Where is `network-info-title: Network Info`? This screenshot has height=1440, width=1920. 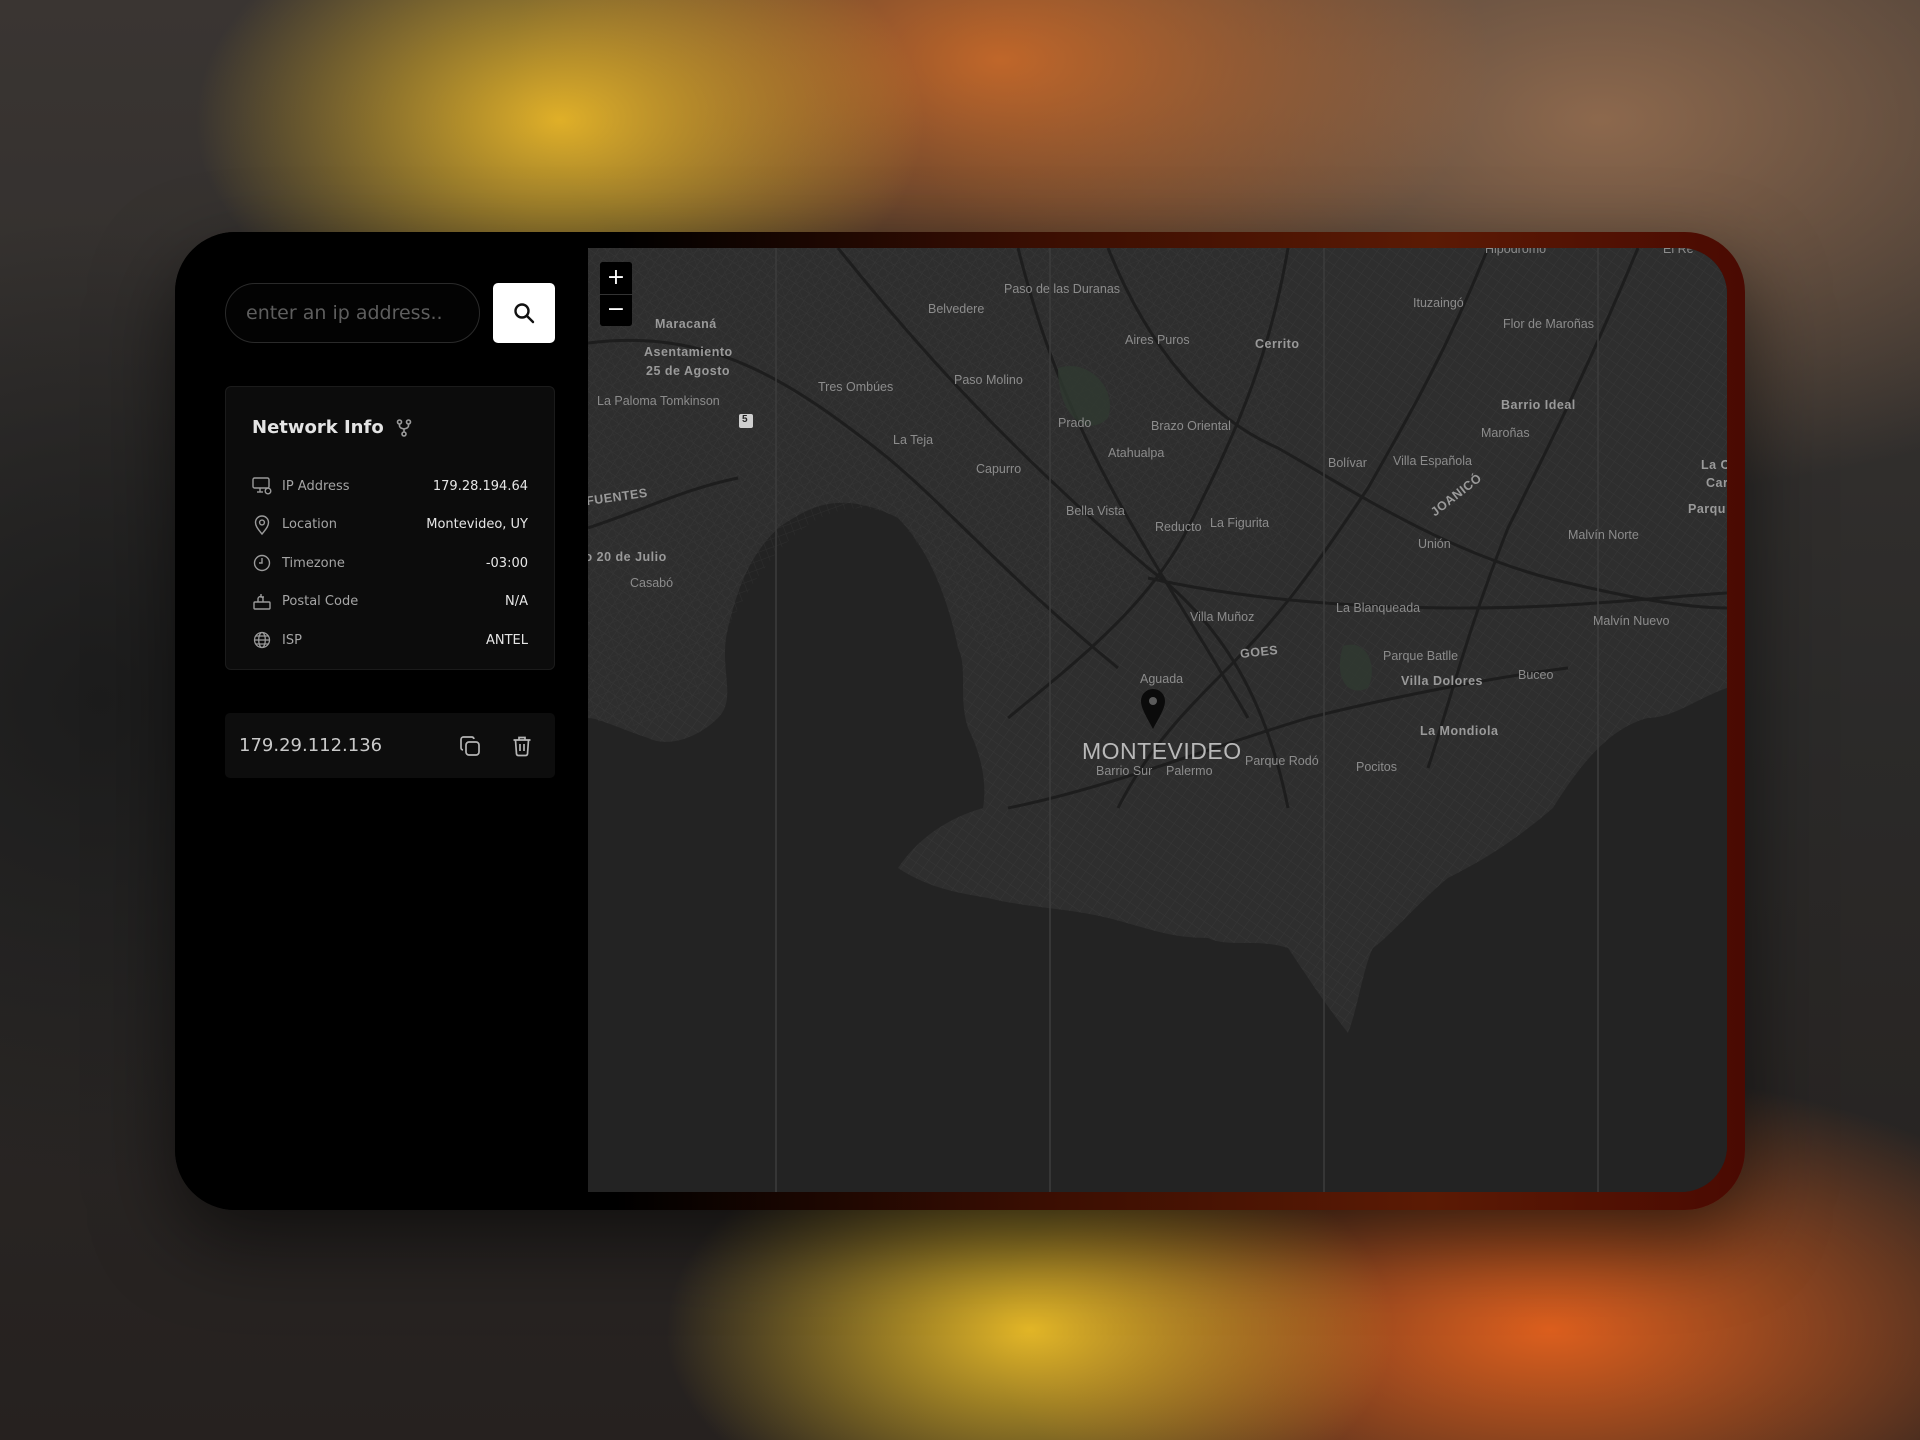
network-info-title: Network Info is located at coordinates (318, 427).